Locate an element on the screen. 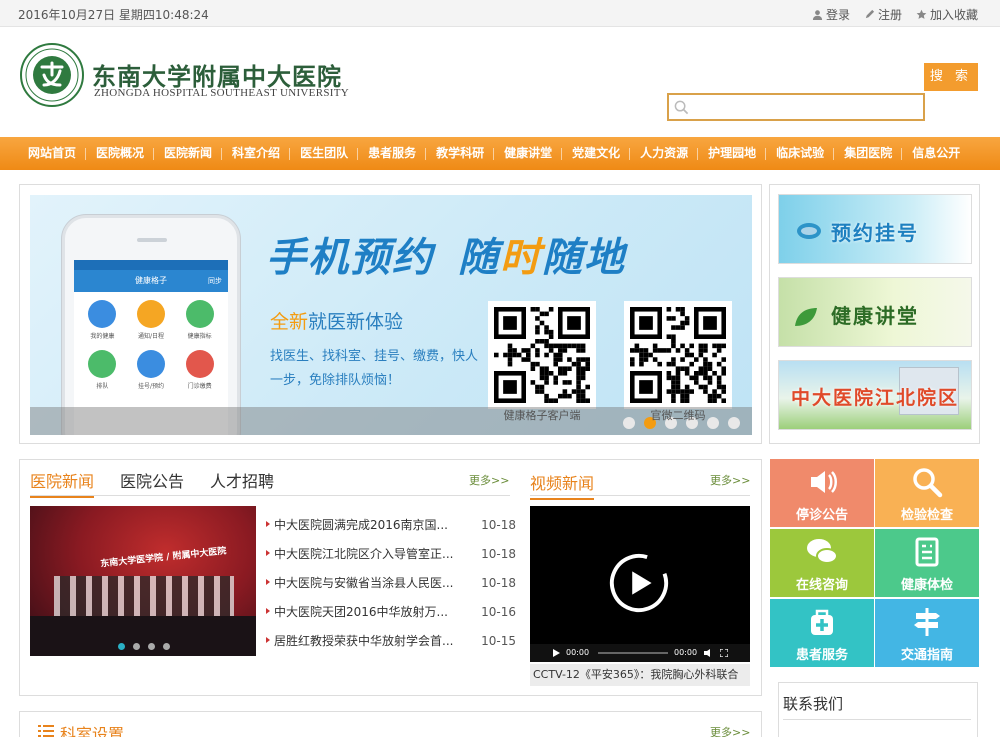 The width and height of the screenshot is (1000, 737). nav-item: 医院概况 is located at coordinates (120, 153).